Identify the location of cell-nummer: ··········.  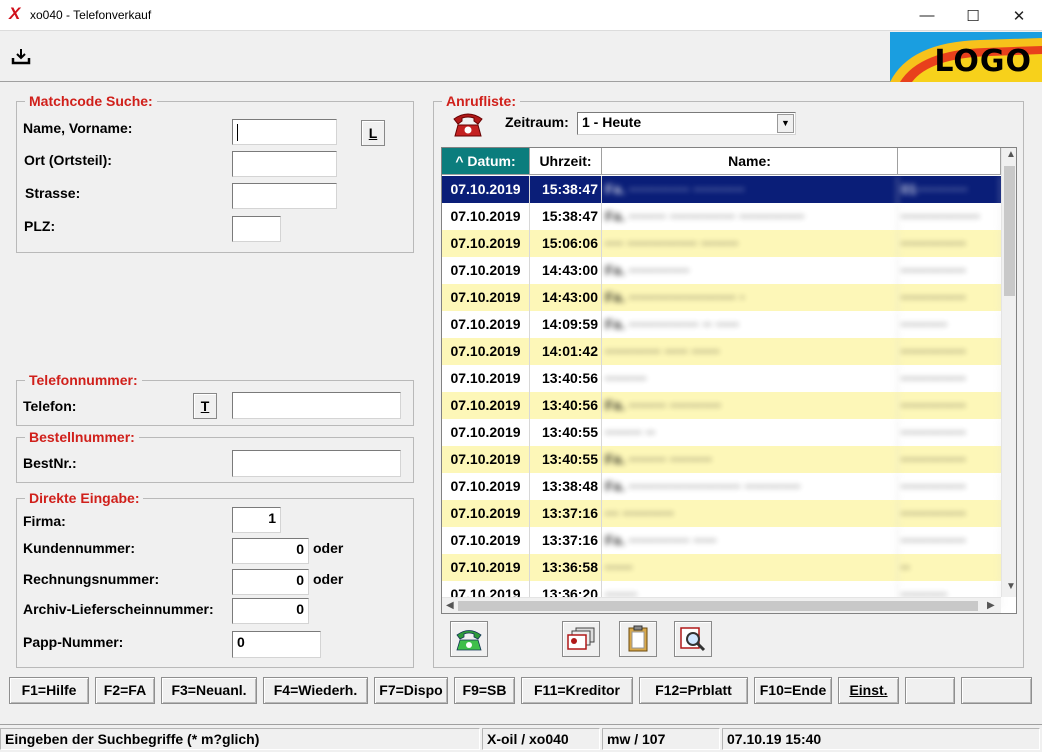
(949, 324).